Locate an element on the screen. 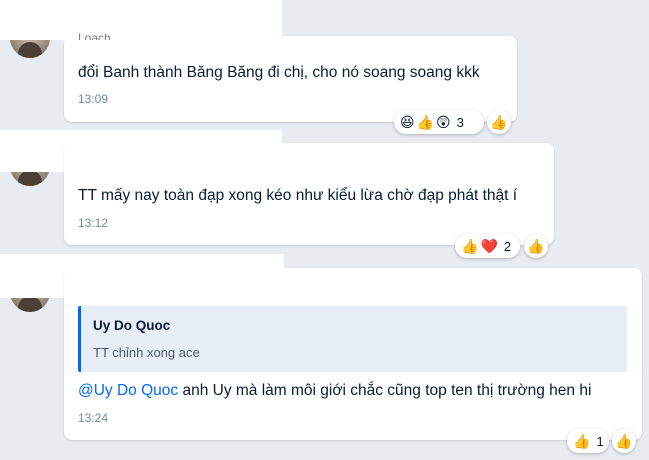 The image size is (649, 460). reaction-summary: 😆 👍 😲 3 is located at coordinates (439, 122).